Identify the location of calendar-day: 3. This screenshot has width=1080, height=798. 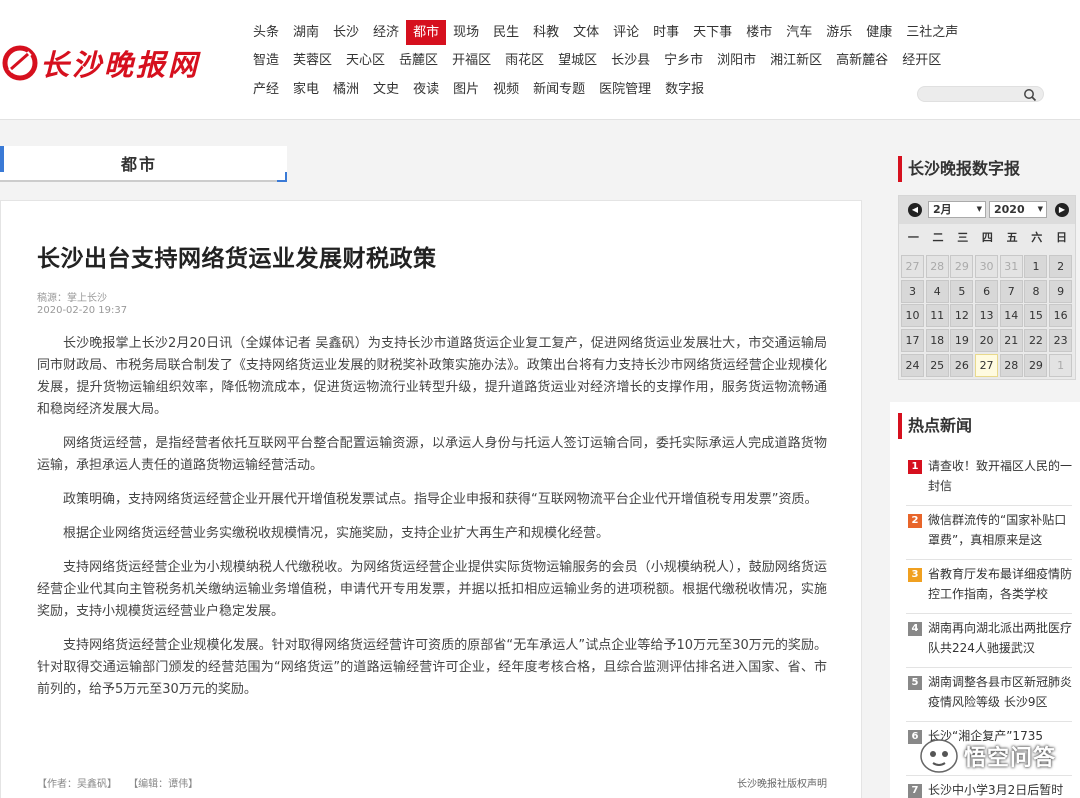
(912, 291).